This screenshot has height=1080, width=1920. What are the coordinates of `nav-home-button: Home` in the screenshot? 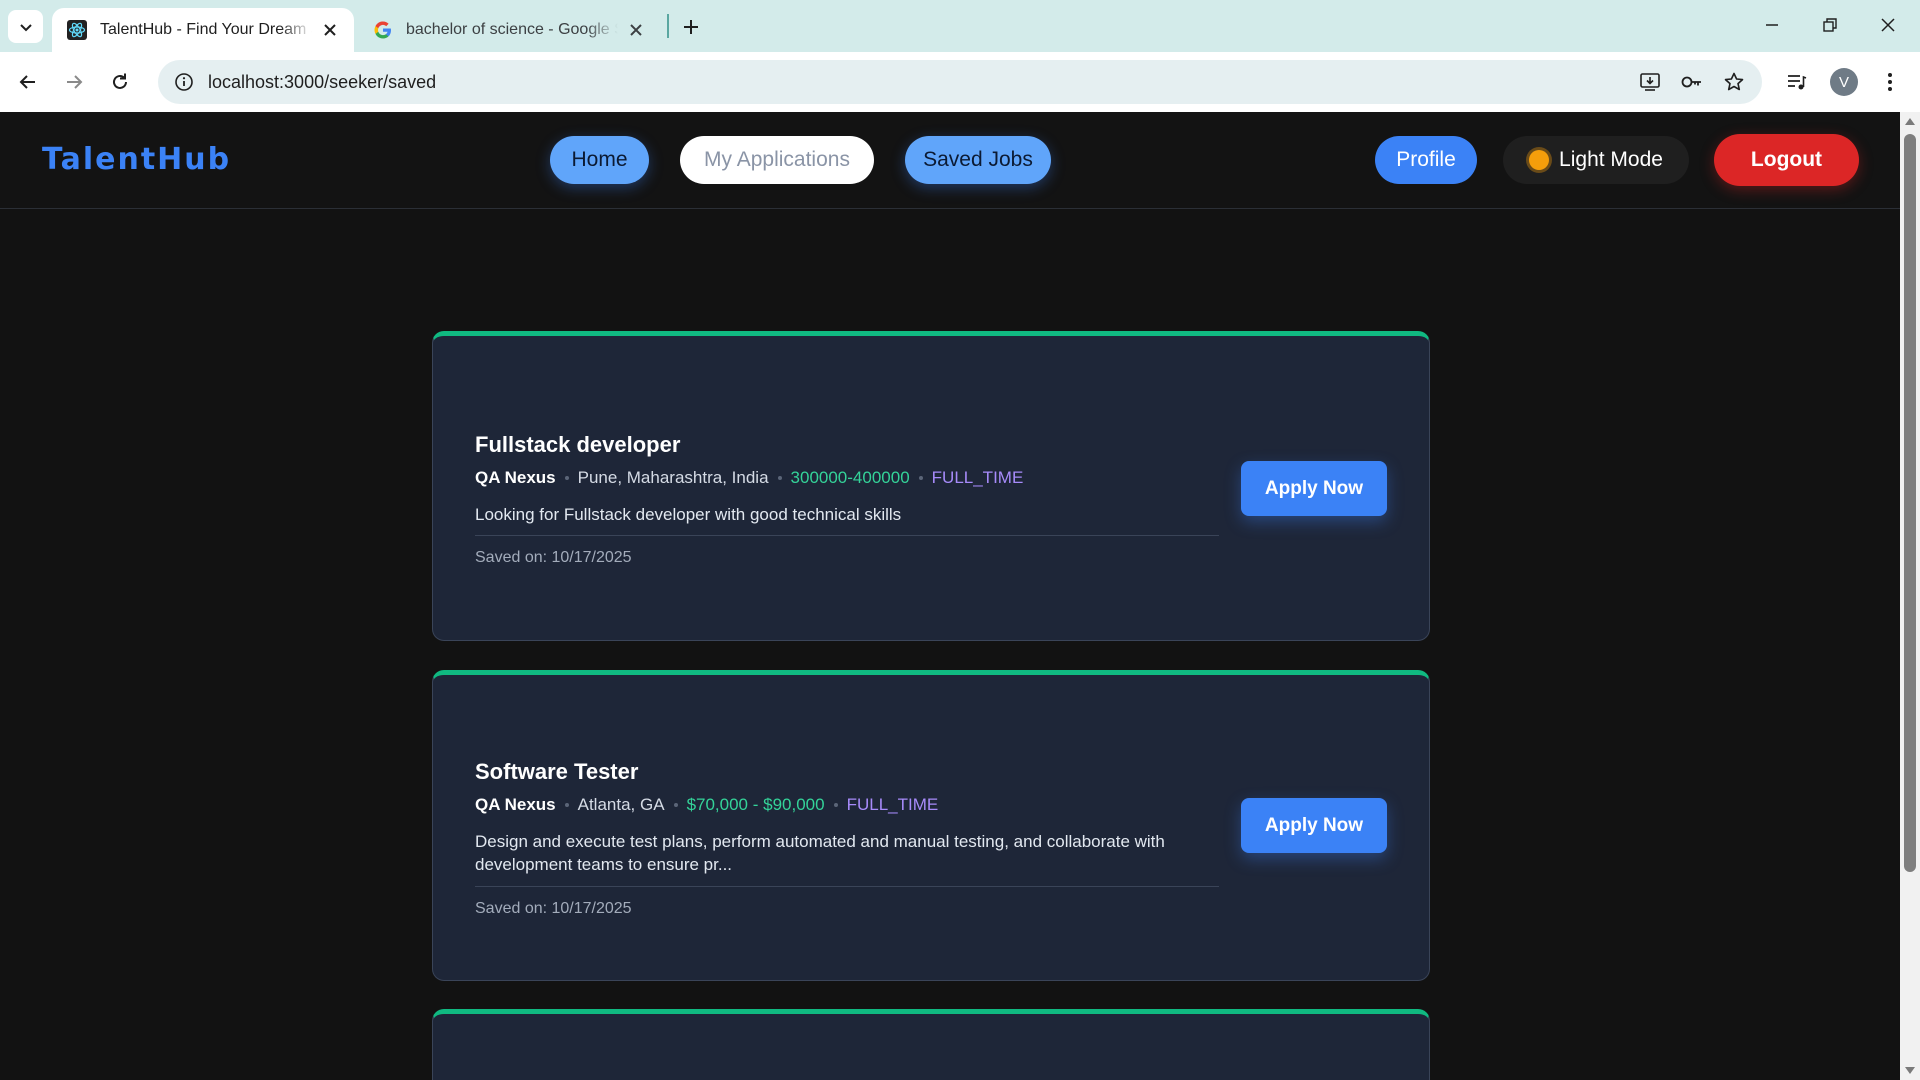 It's located at (599, 160).